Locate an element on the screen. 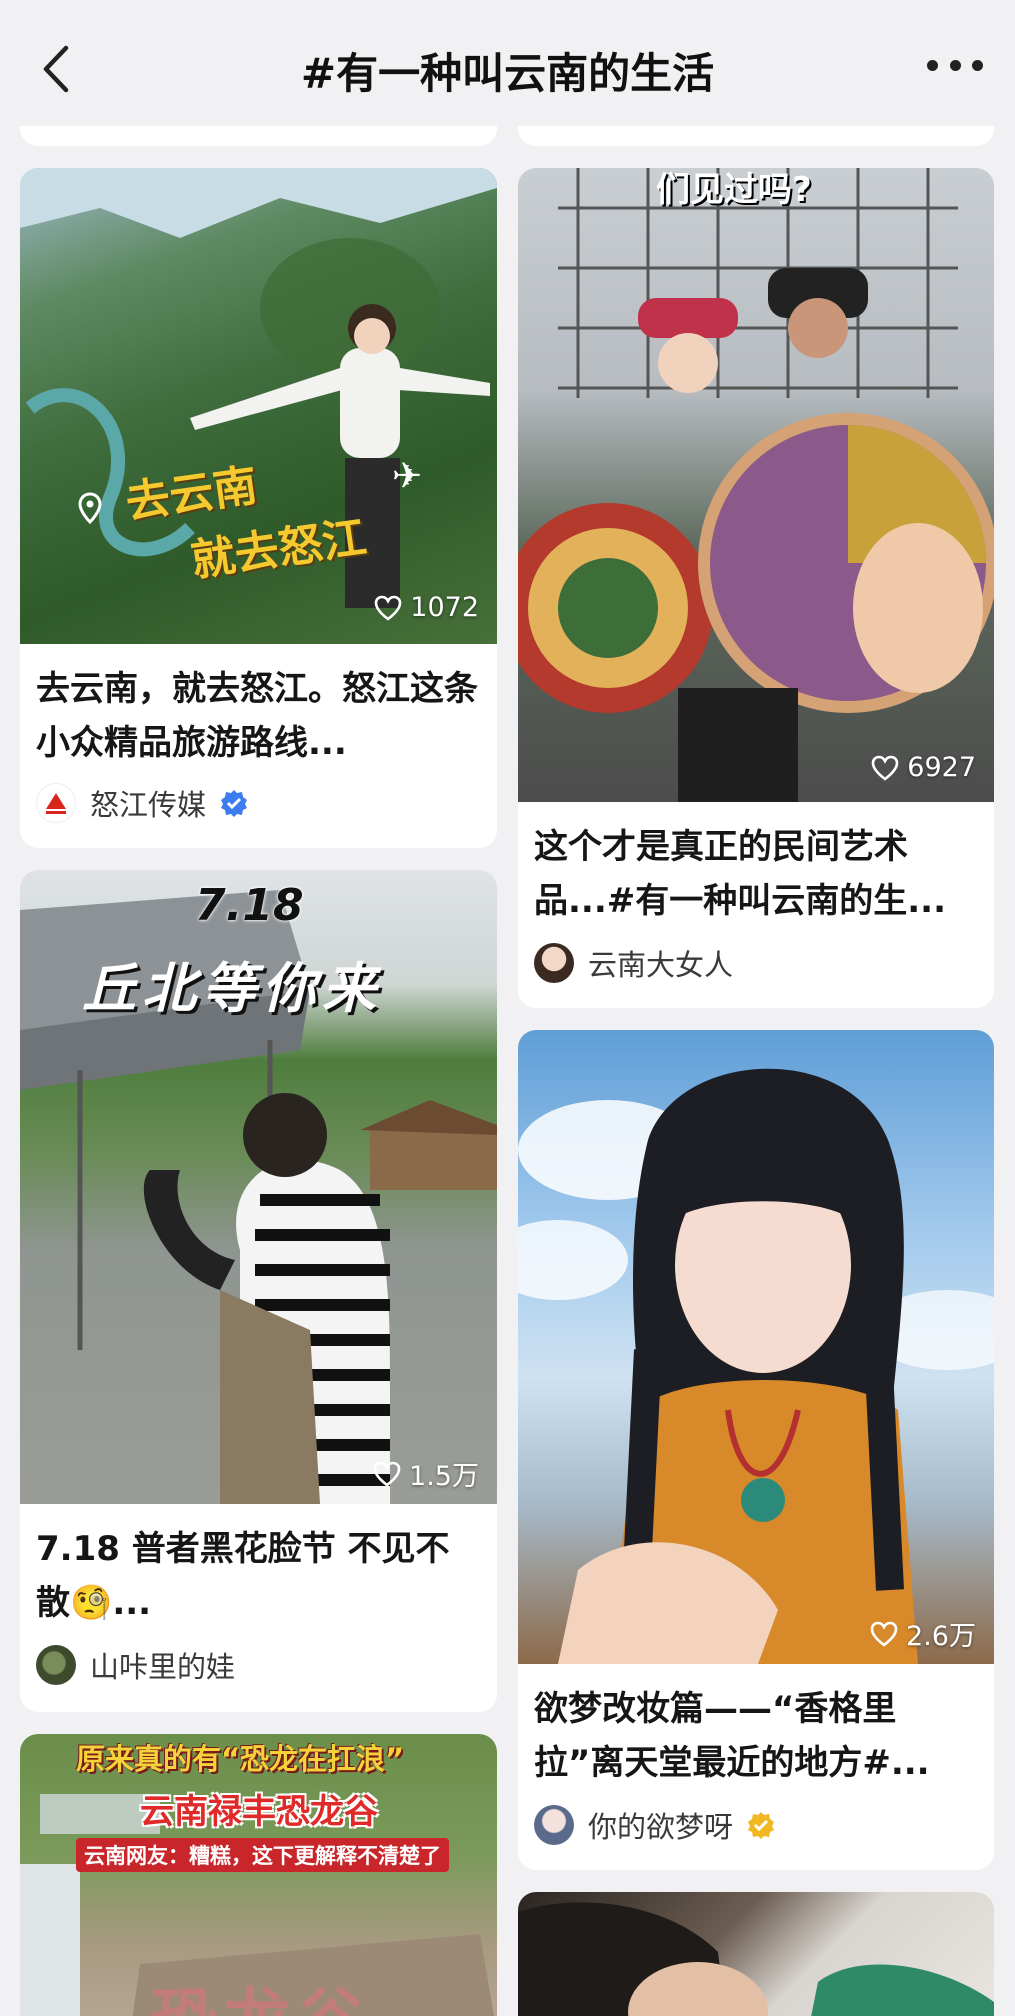 Image resolution: width=1015 pixels, height=2016 pixels. cover-title-line1: 7.18 is located at coordinates (249, 905).